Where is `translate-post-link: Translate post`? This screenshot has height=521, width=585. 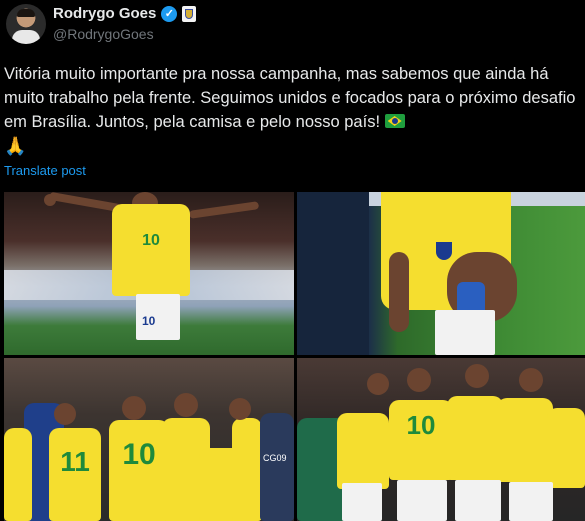 translate-post-link: Translate post is located at coordinates (45, 170).